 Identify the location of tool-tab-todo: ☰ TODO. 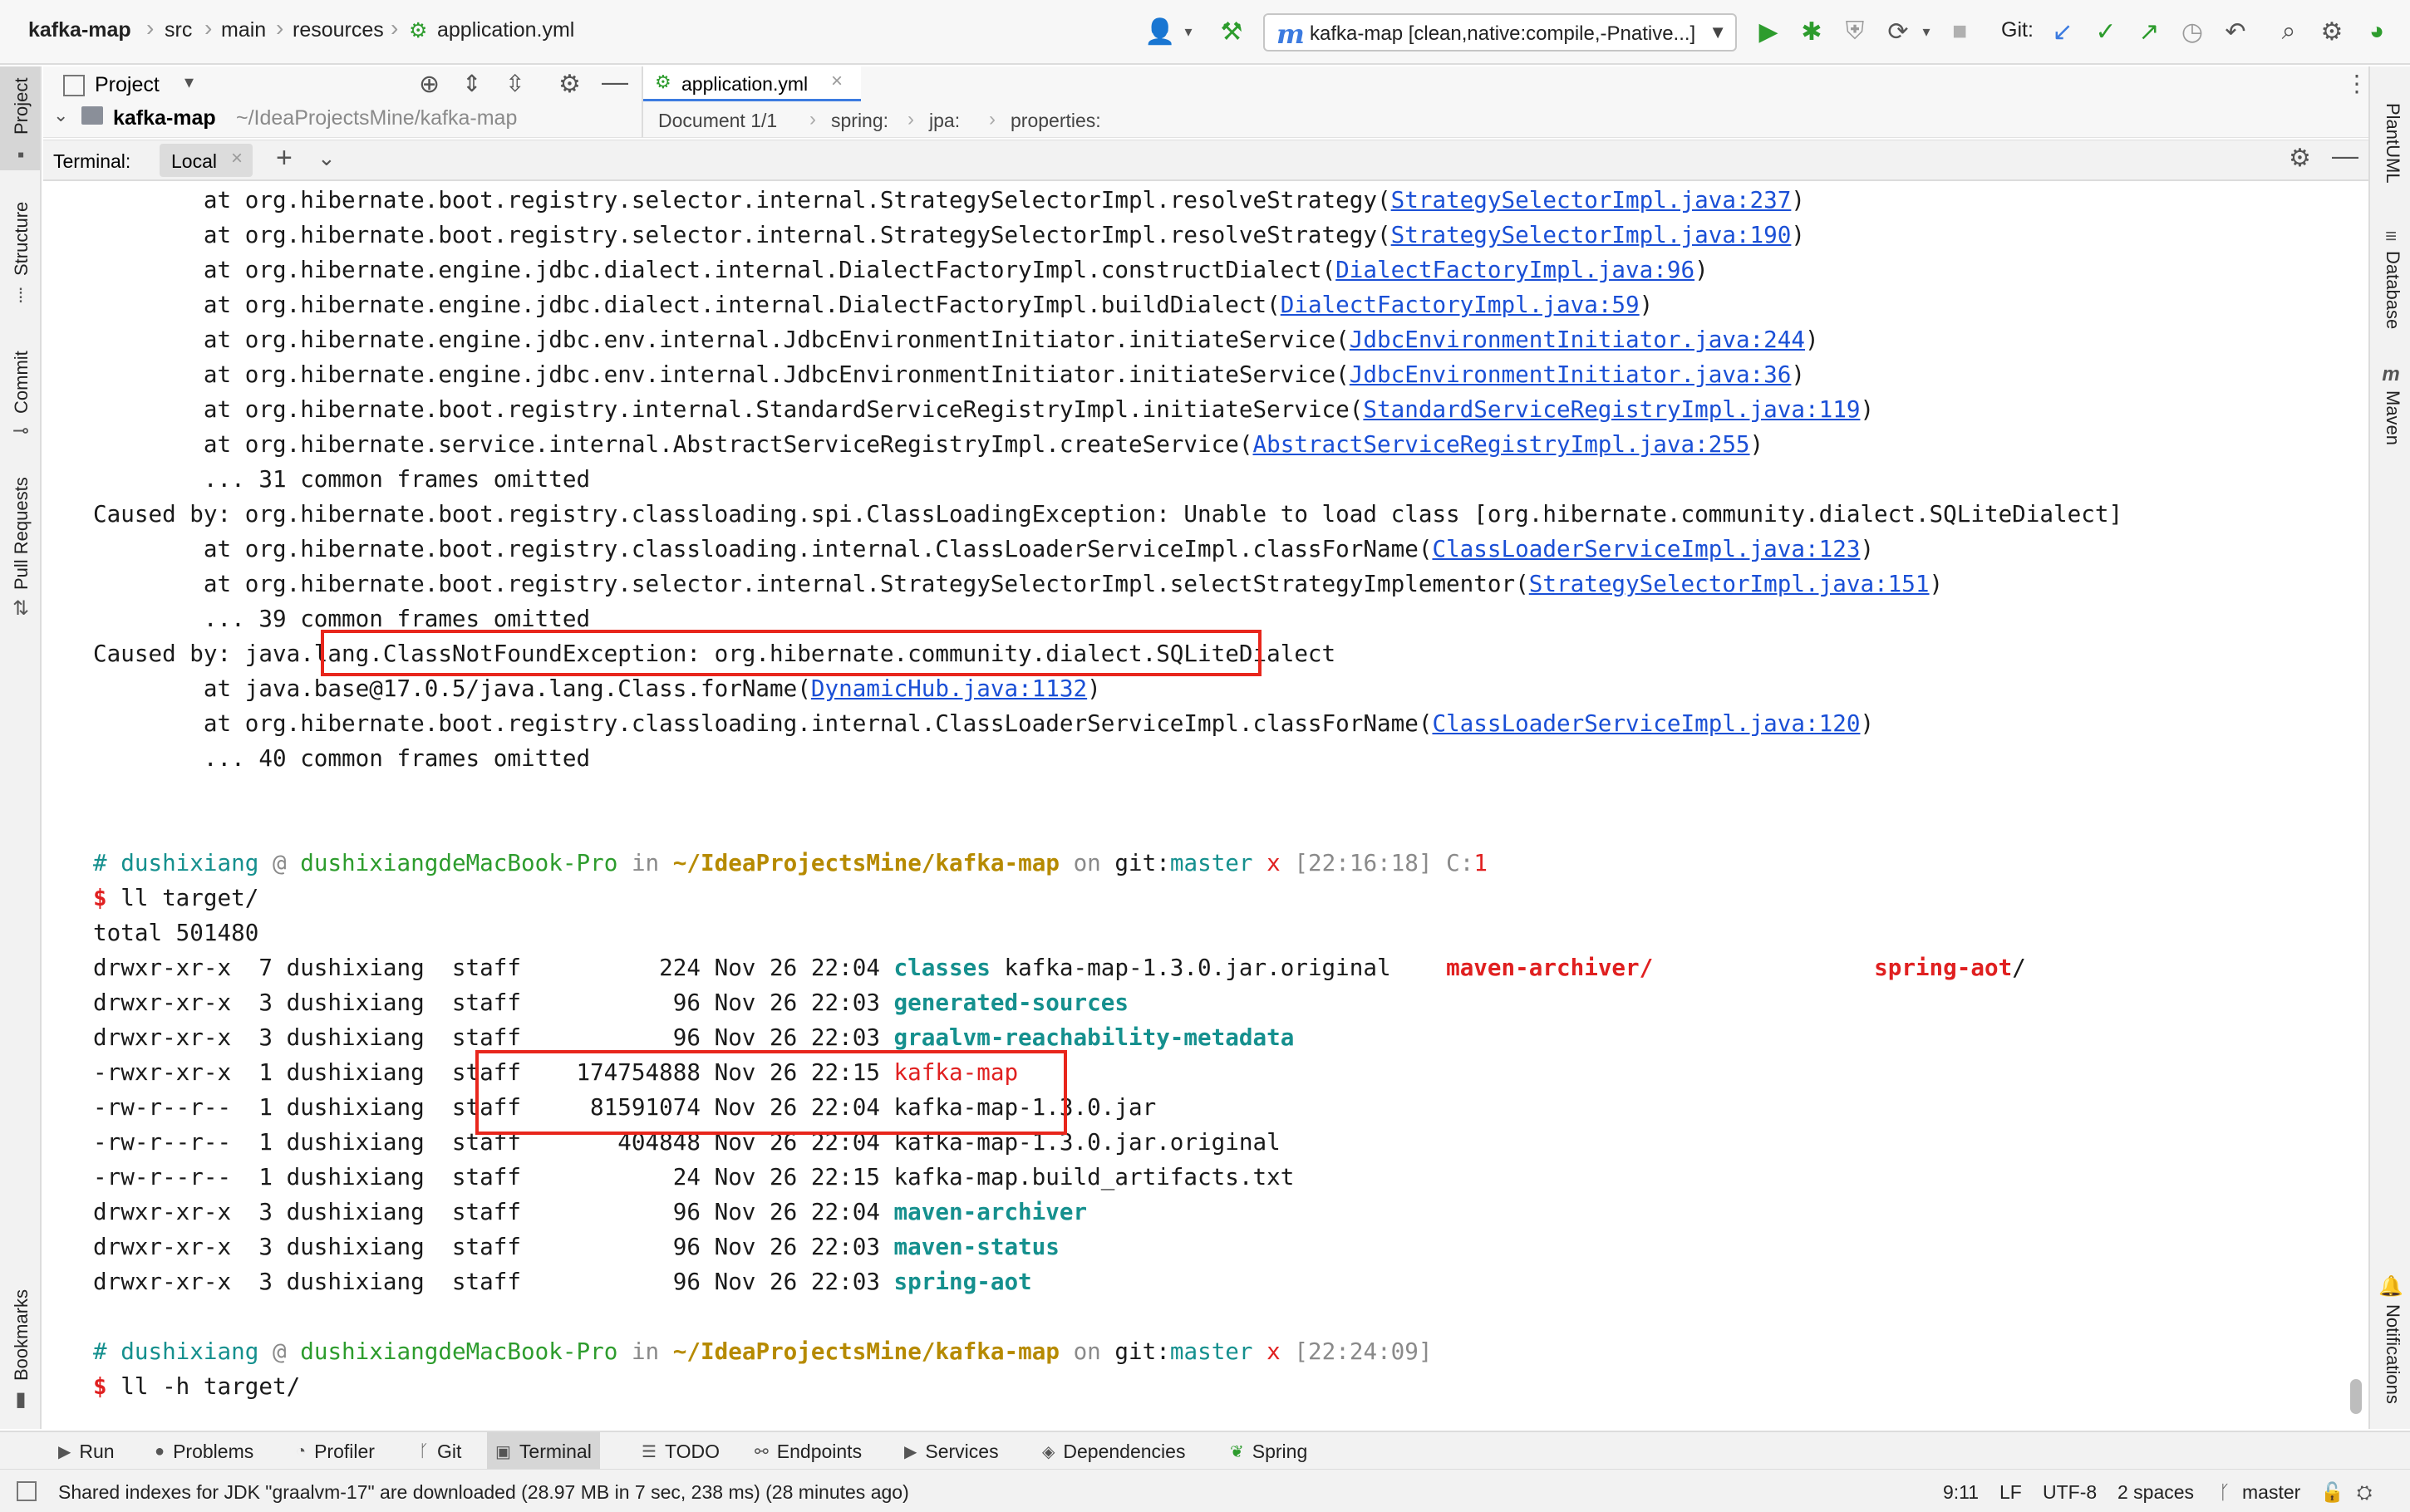
(680, 1451).